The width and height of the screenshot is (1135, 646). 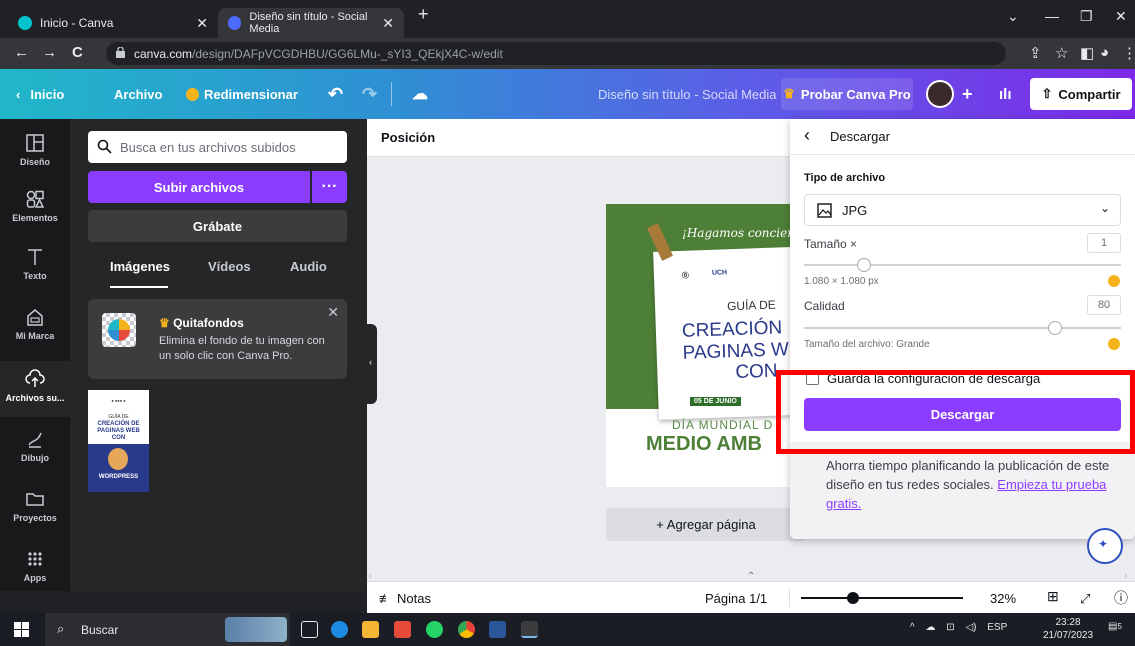 I want to click on taskbar-clock: 23:28 21/07/2023, so click(x=1068, y=629).